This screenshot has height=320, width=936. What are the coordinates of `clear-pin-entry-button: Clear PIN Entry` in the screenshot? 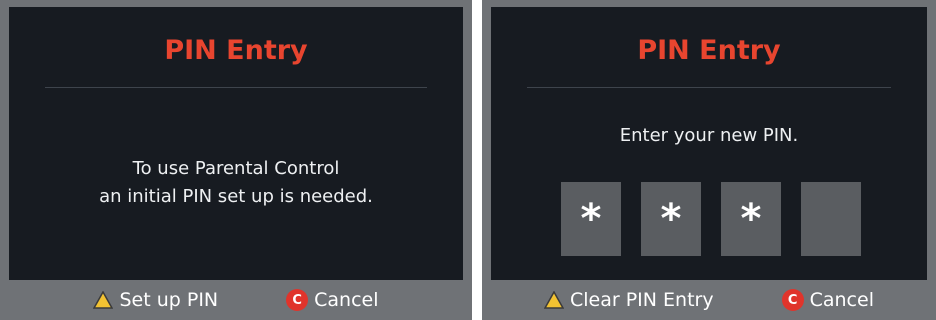 It's located at (629, 300).